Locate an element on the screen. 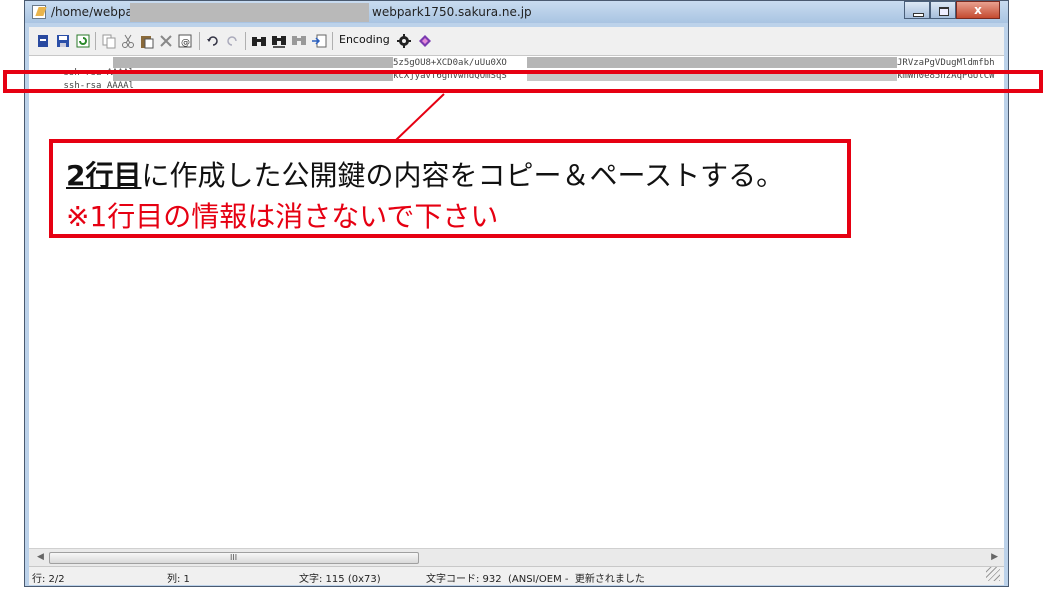  maximize-button is located at coordinates (943, 10).